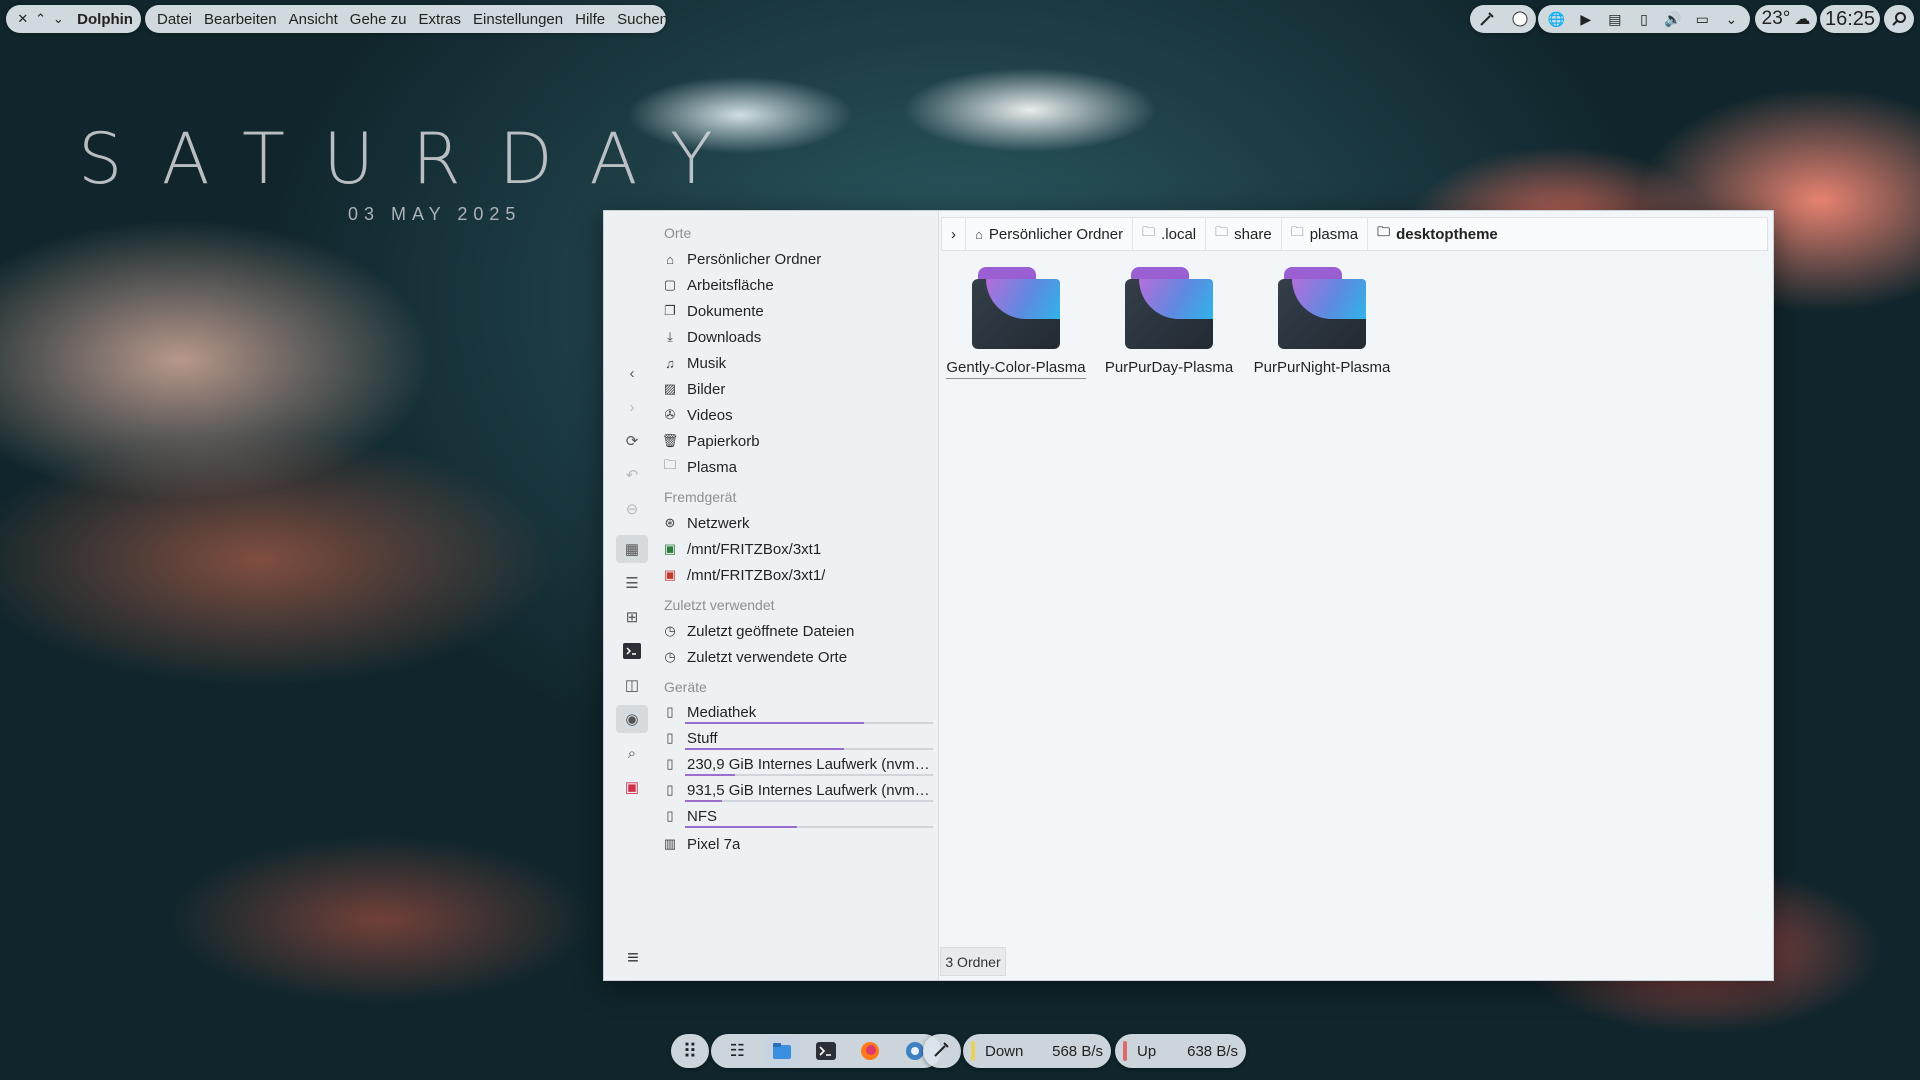  What do you see at coordinates (670, 310) in the screenshot?
I see `documents-icon: ❐` at bounding box center [670, 310].